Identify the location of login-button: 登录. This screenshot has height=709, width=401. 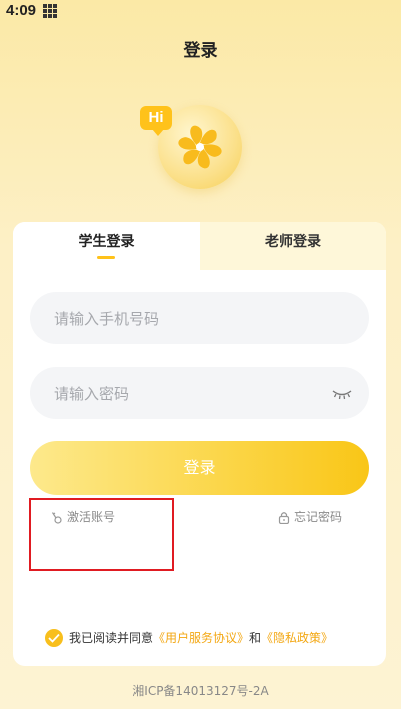
(199, 468).